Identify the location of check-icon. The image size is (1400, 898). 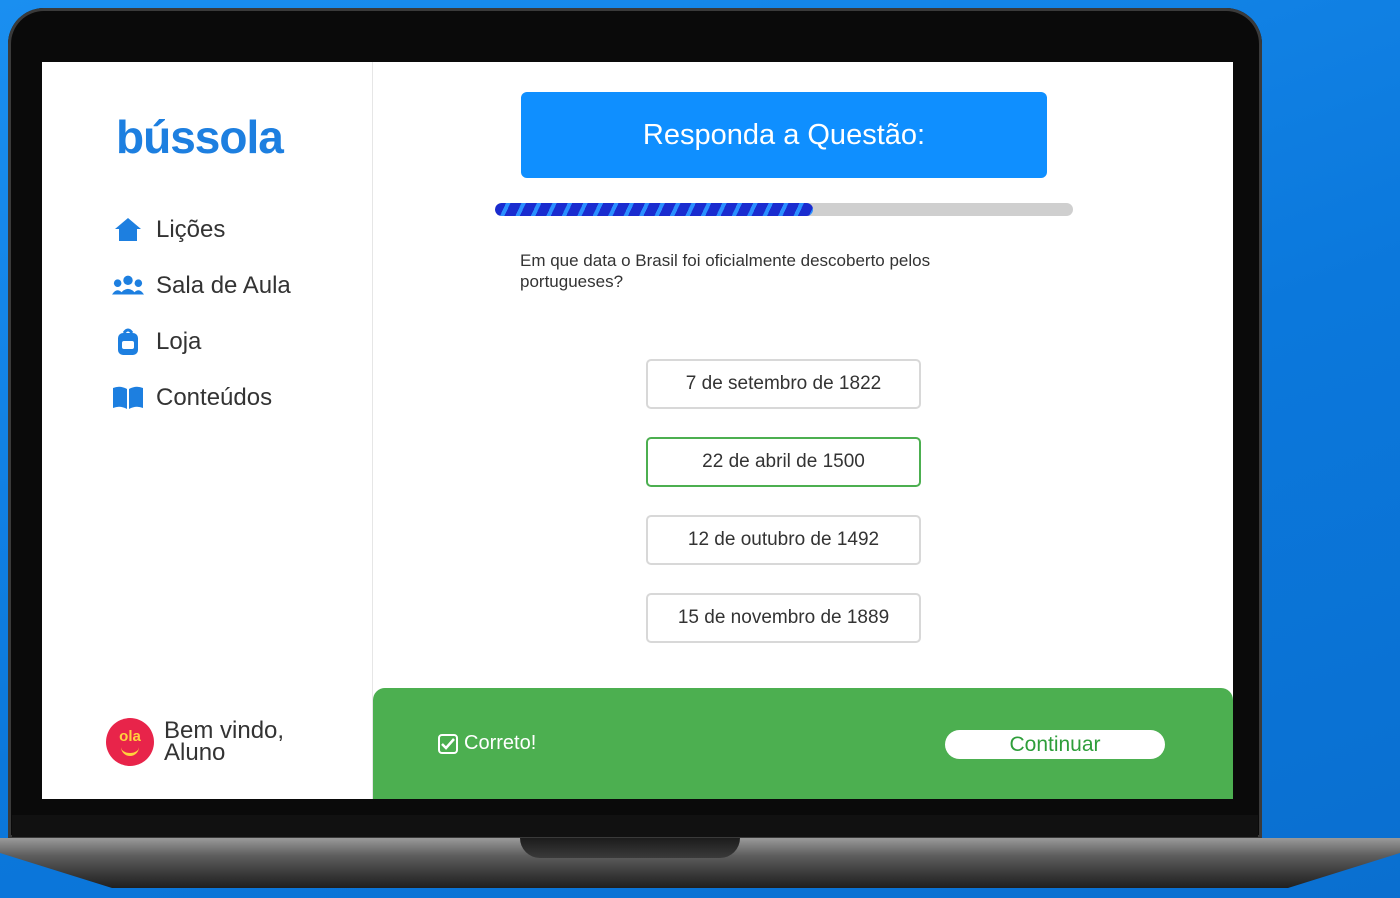
(448, 743).